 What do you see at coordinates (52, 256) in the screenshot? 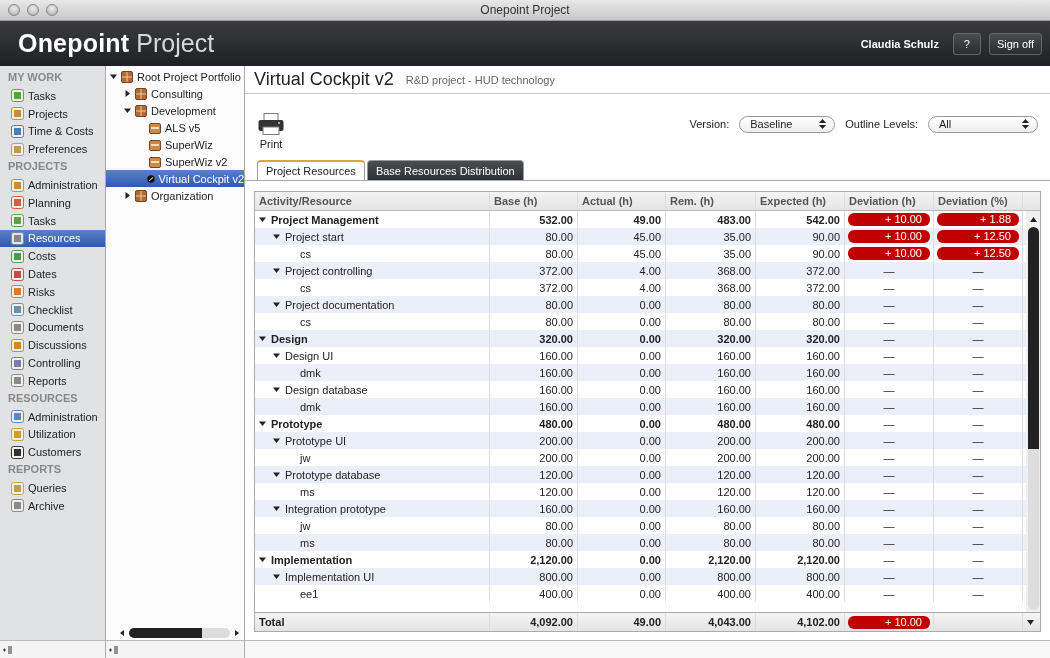
I see `sidebar-item: Costs` at bounding box center [52, 256].